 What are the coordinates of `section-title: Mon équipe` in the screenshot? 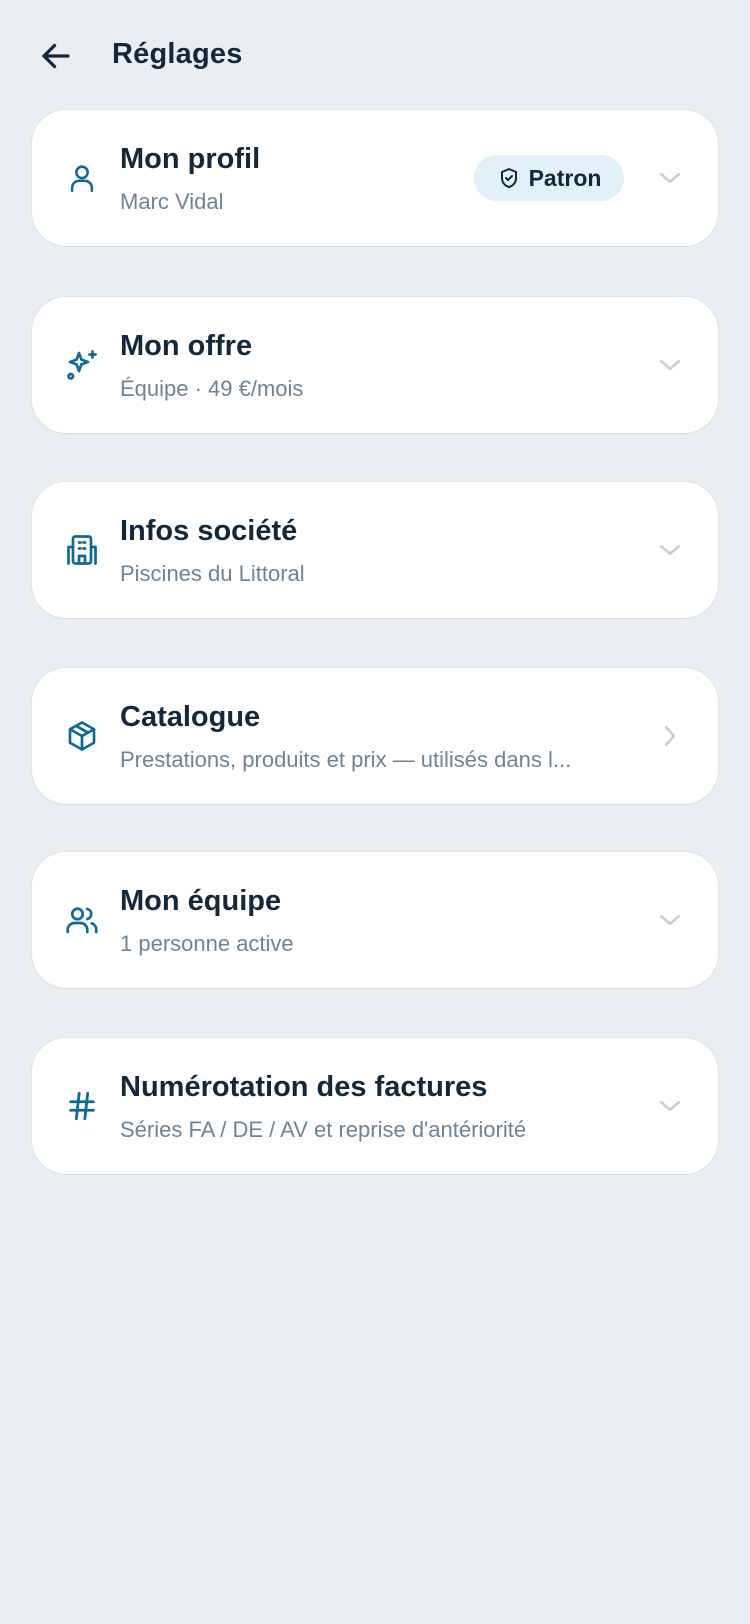 It's located at (201, 901).